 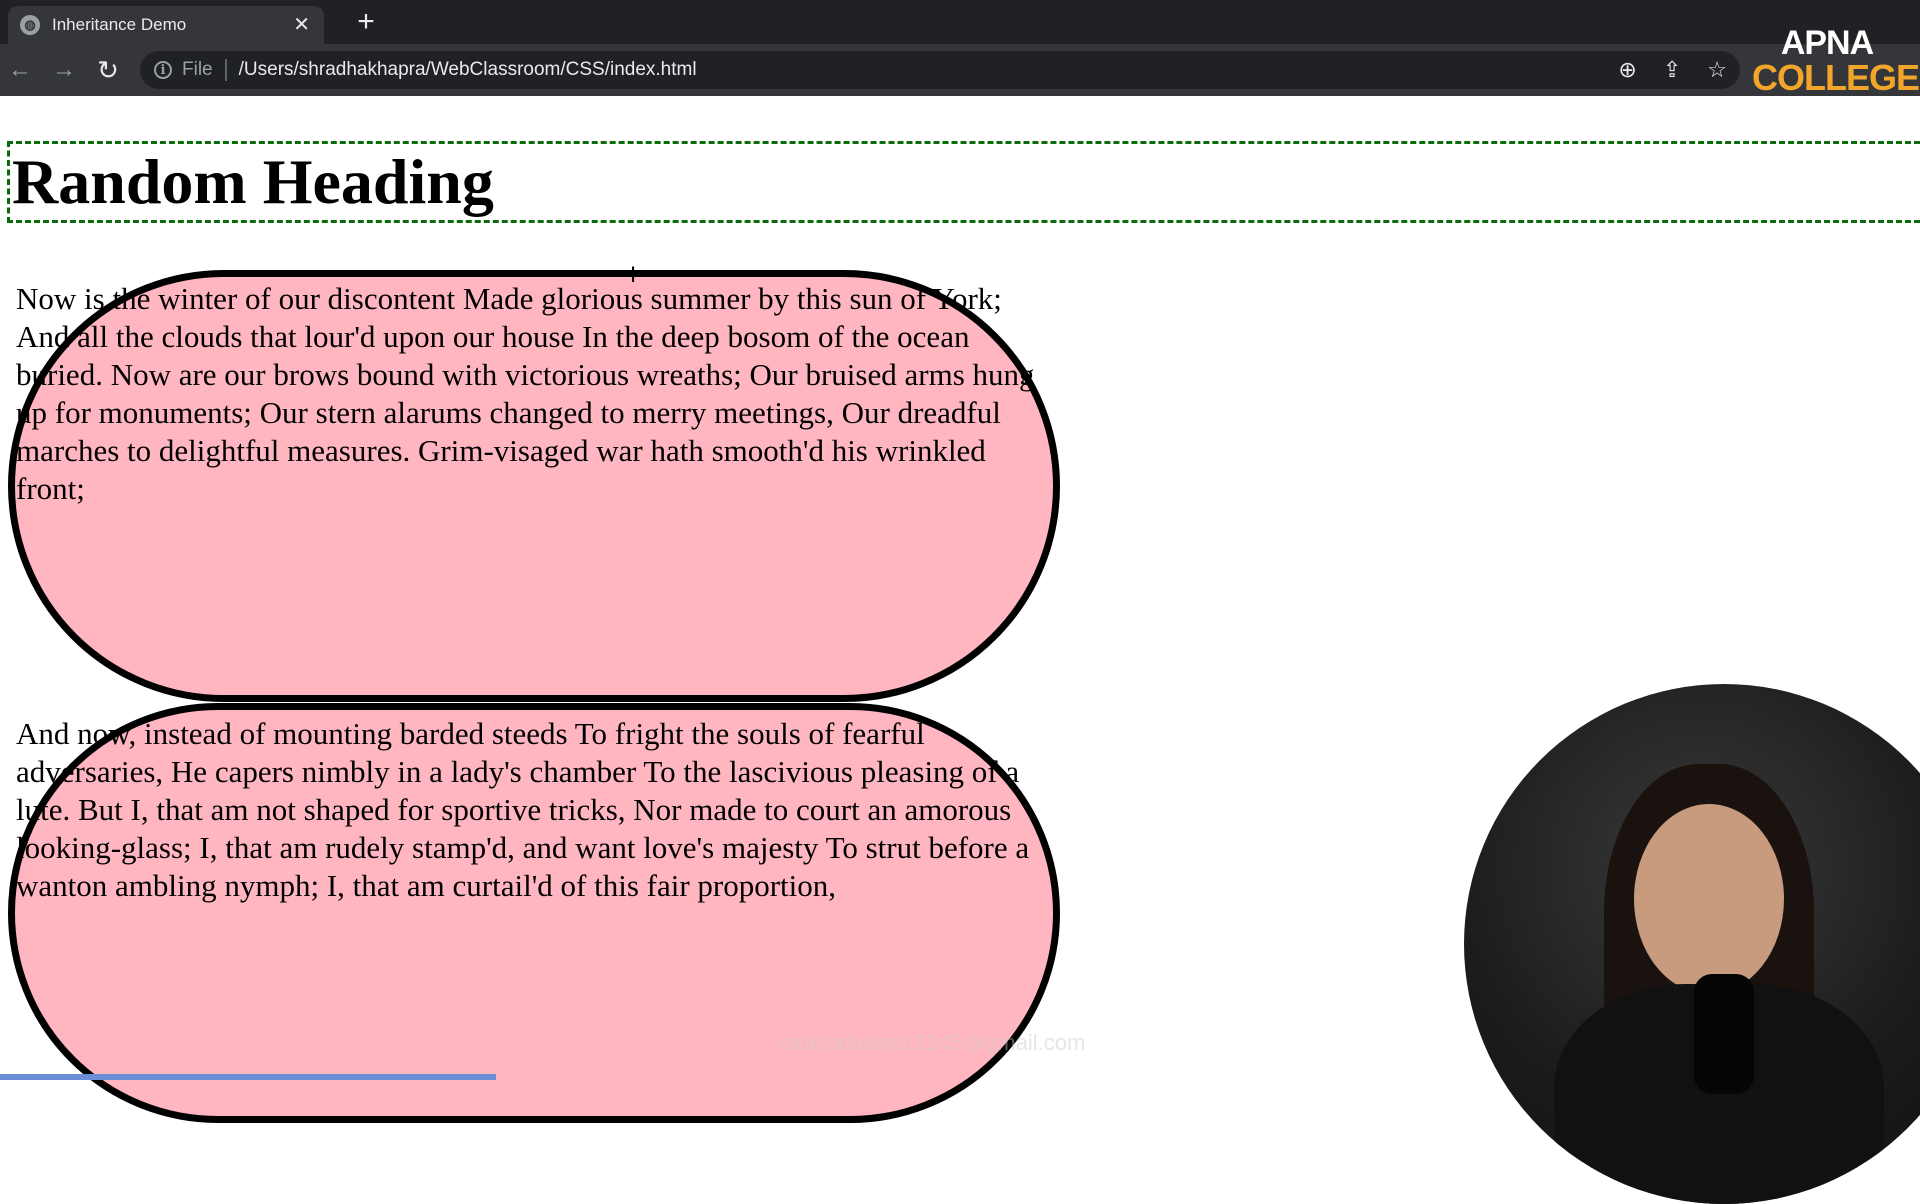 What do you see at coordinates (960, 22) in the screenshot?
I see `tab-bar: ◍ Inheritance Demo ✕ +` at bounding box center [960, 22].